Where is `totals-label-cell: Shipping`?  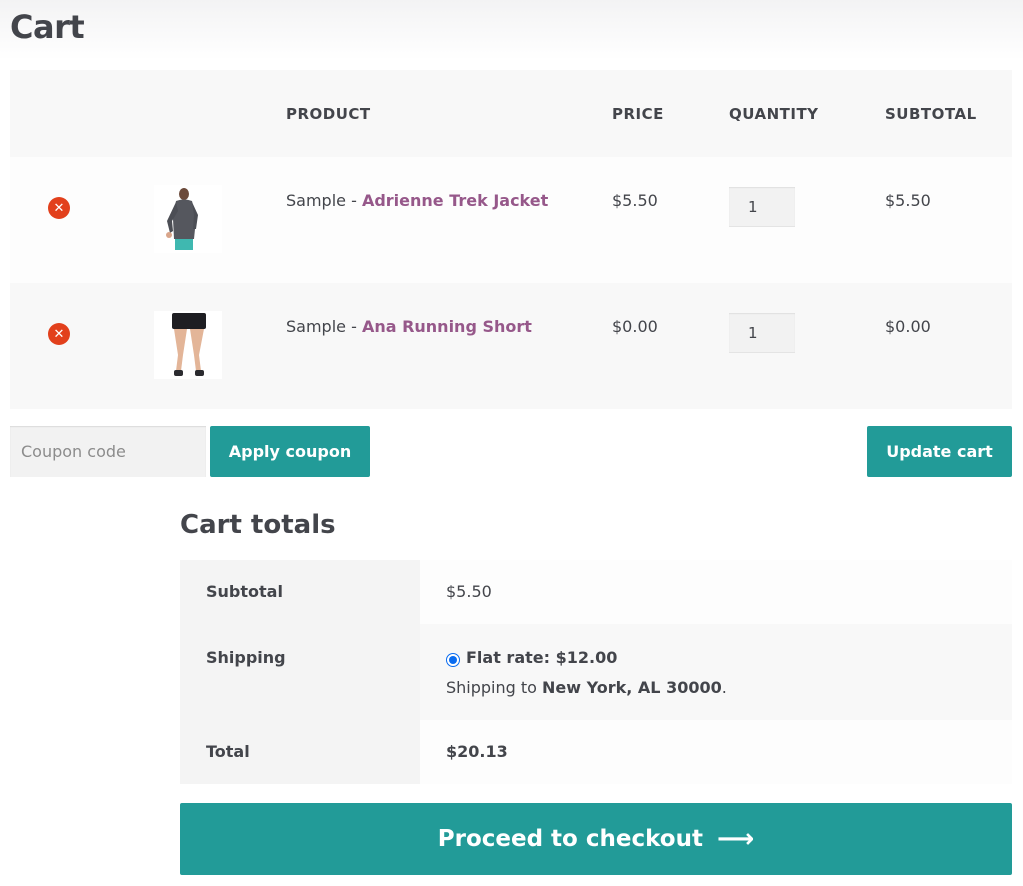 totals-label-cell: Shipping is located at coordinates (300, 672).